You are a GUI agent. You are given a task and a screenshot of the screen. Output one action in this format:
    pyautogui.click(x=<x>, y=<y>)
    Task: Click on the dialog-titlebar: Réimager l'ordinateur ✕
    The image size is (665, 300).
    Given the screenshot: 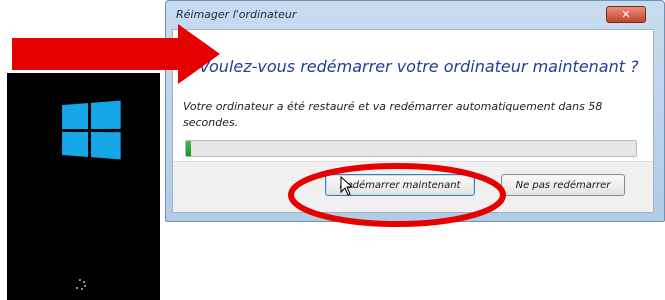 What is the action you would take?
    pyautogui.click(x=415, y=15)
    